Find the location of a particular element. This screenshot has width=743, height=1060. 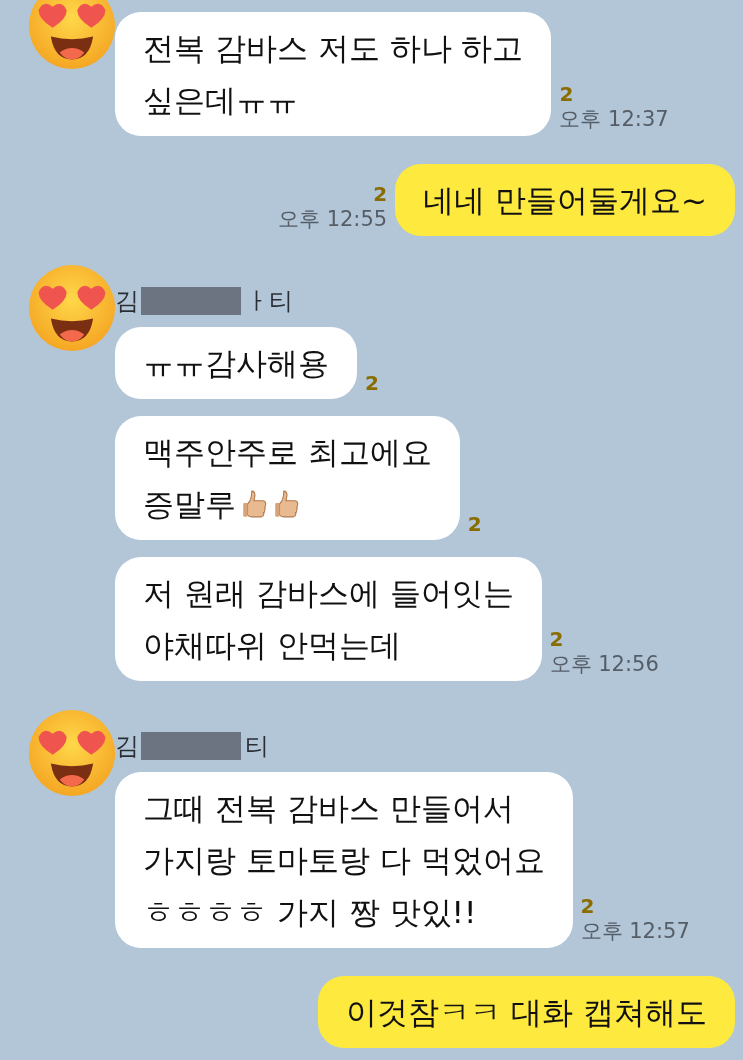

message-bubble: 이것참ㅋㅋ 대화 캡쳐해도 is located at coordinates (526, 1012).